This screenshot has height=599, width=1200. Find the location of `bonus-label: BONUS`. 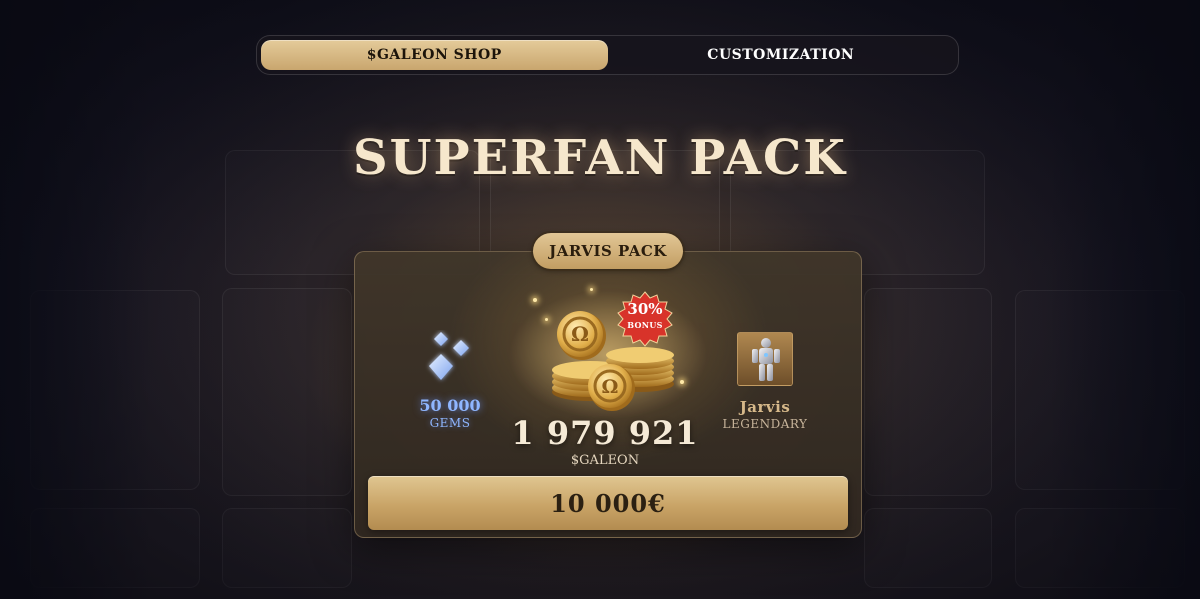

bonus-label: BONUS is located at coordinates (645, 325).